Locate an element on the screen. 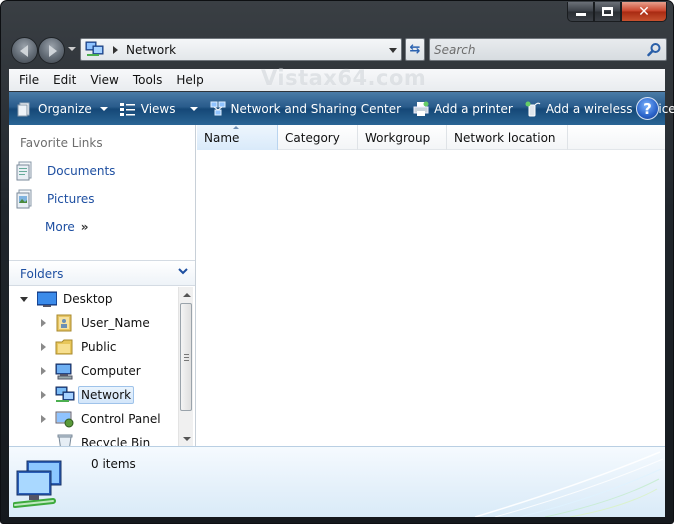 This screenshot has width=674, height=524. add-printer-label: Add a printer is located at coordinates (473, 108).